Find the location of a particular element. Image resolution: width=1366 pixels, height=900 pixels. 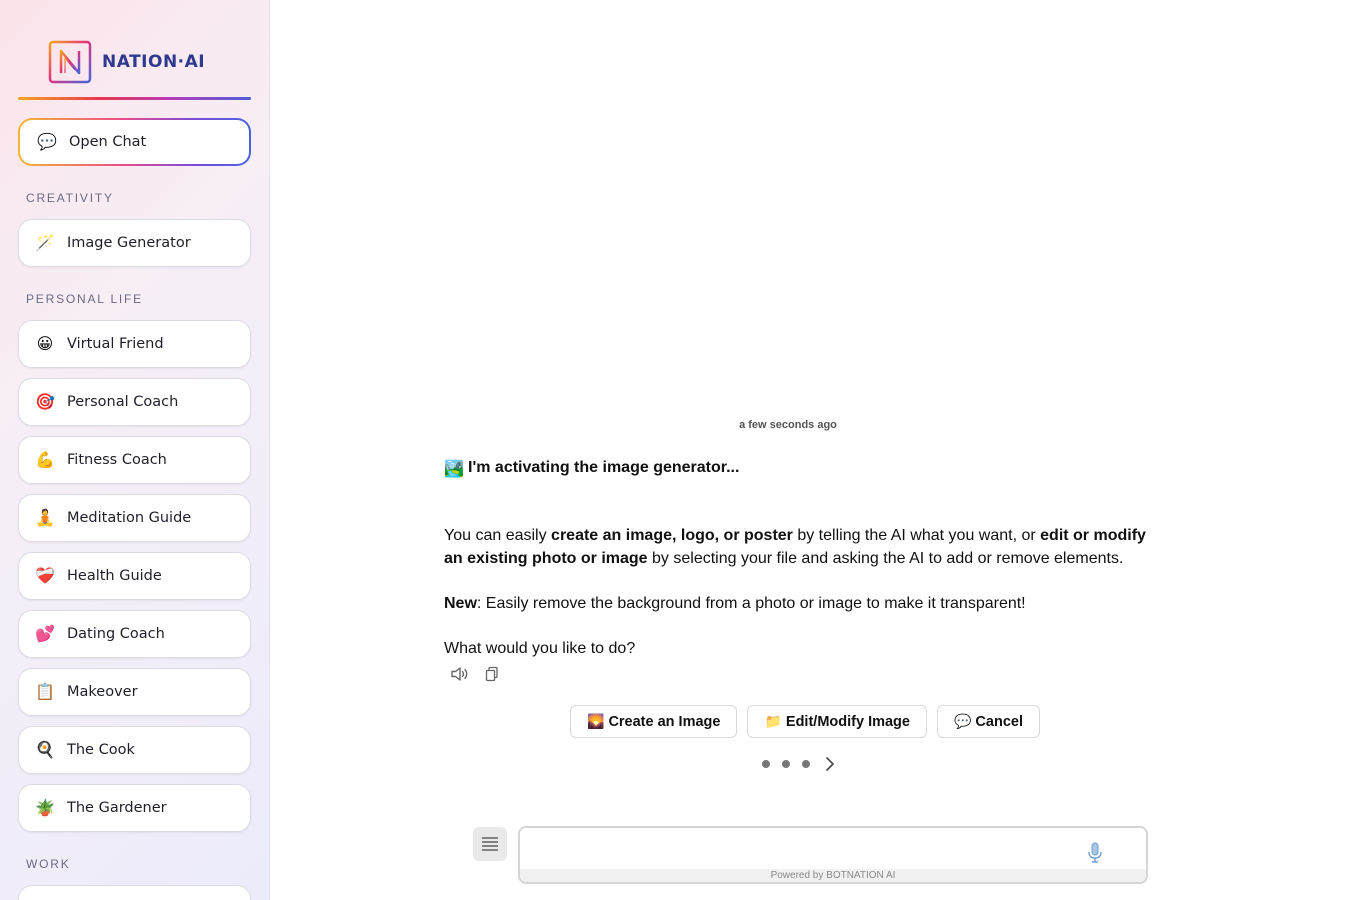

sidebar-item-health-guide: ❤️‍🩹 Health Guide is located at coordinates (134, 576).